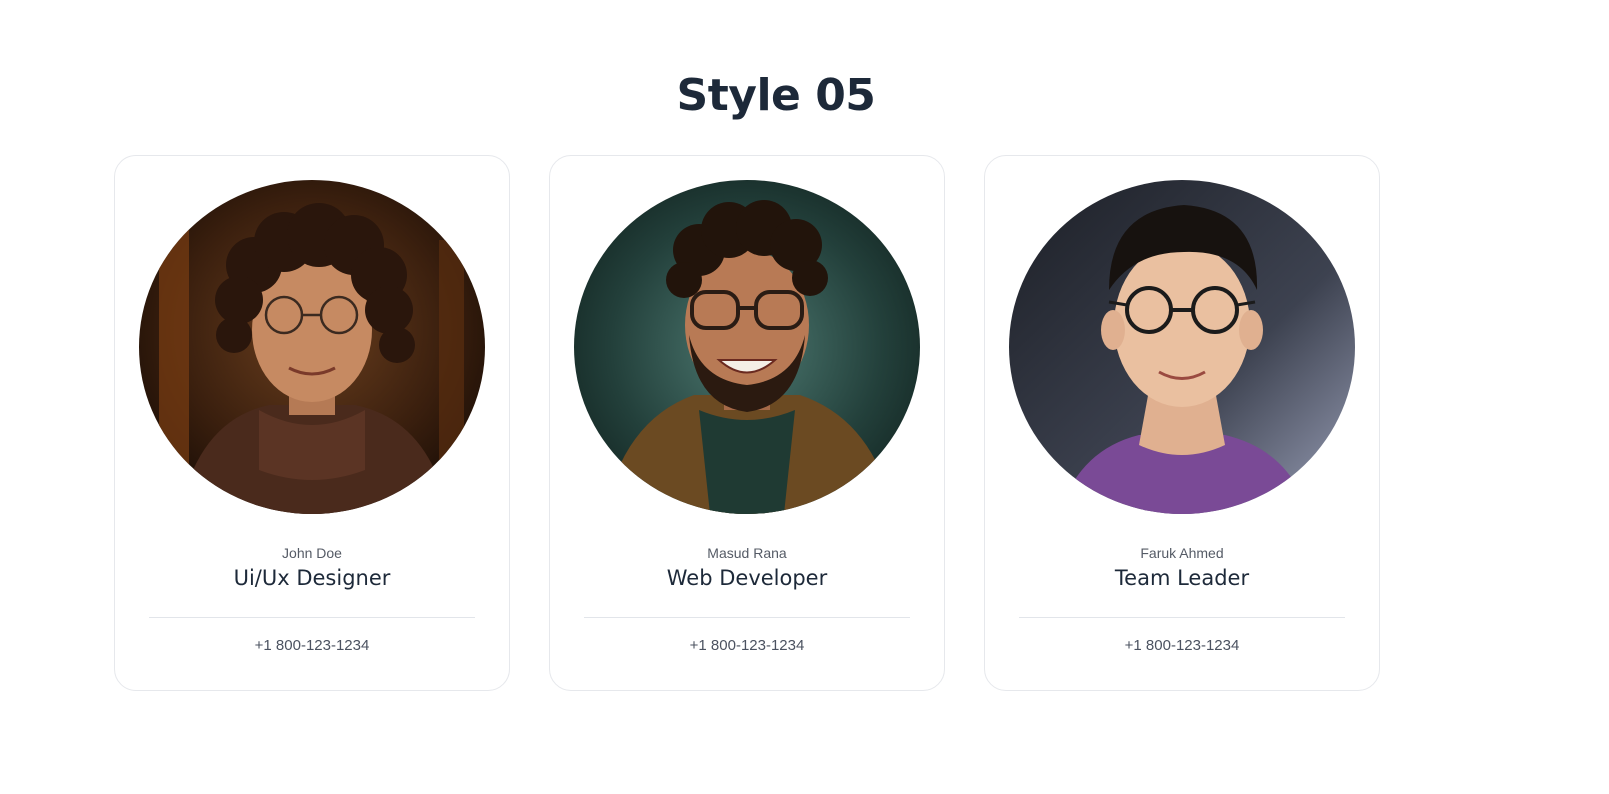 The image size is (1609, 794). What do you see at coordinates (747, 553) in the screenshot?
I see `member-name: Masud Rana` at bounding box center [747, 553].